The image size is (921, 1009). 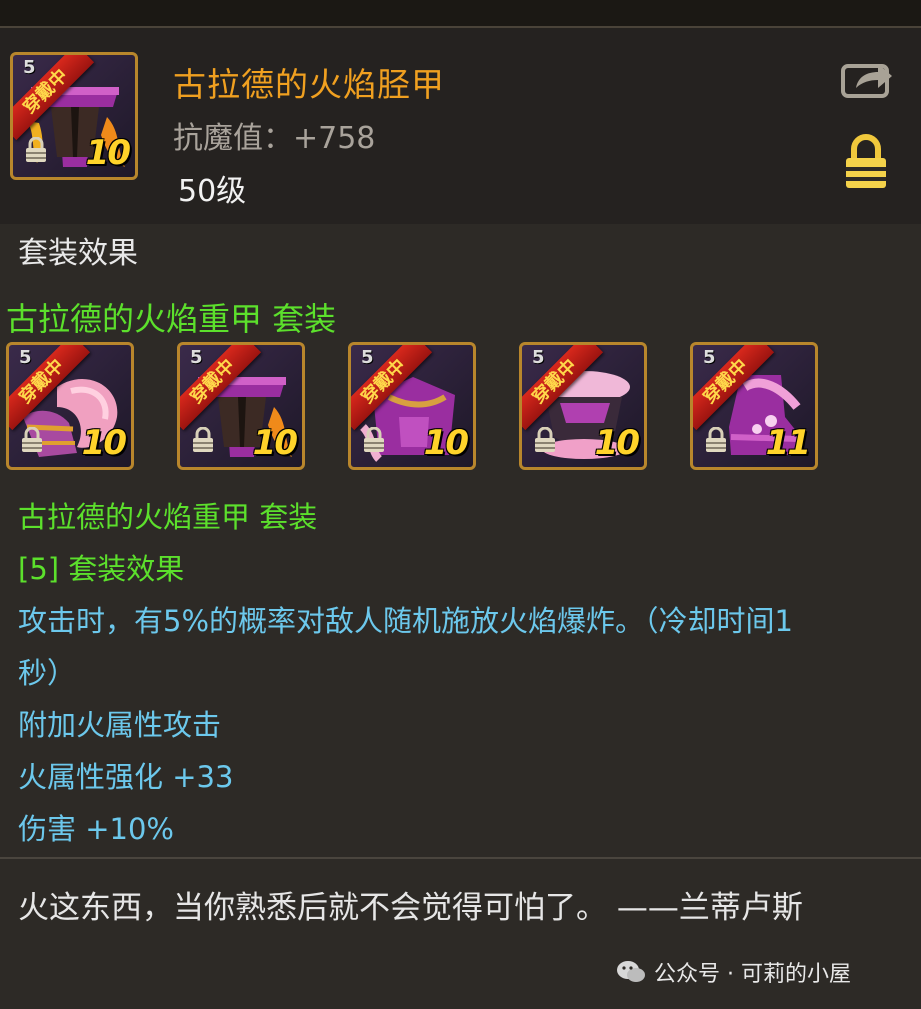 I want to click on divider, so click(x=460, y=858).